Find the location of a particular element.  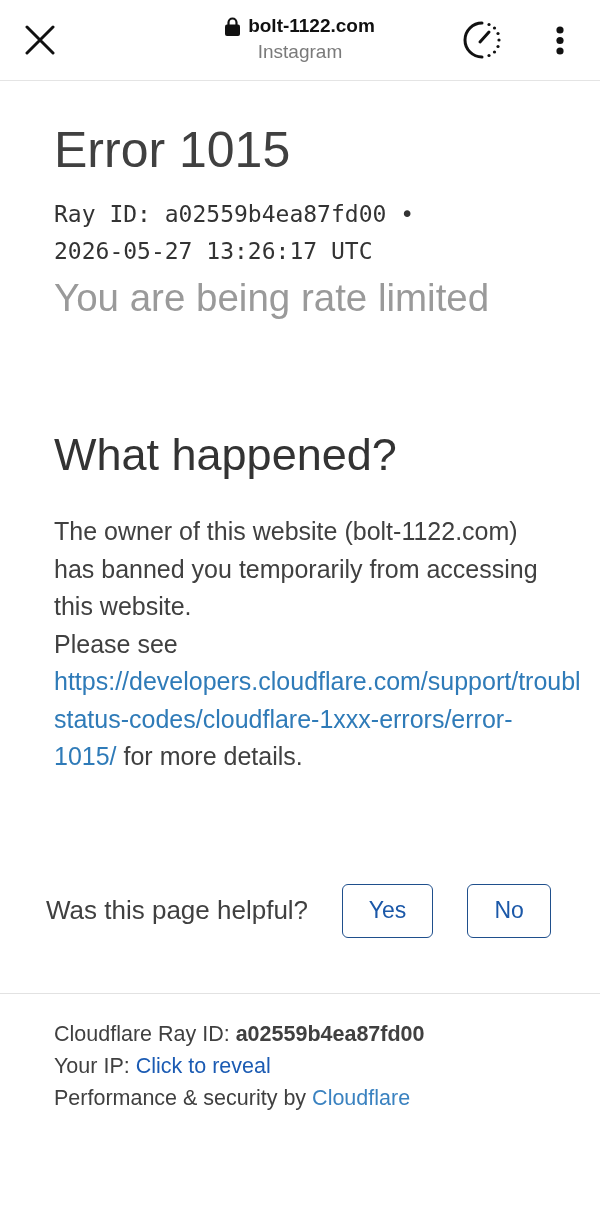

ray-id-text: Ray ID: a02559b4ea87fd00 • is located at coordinates (235, 214).